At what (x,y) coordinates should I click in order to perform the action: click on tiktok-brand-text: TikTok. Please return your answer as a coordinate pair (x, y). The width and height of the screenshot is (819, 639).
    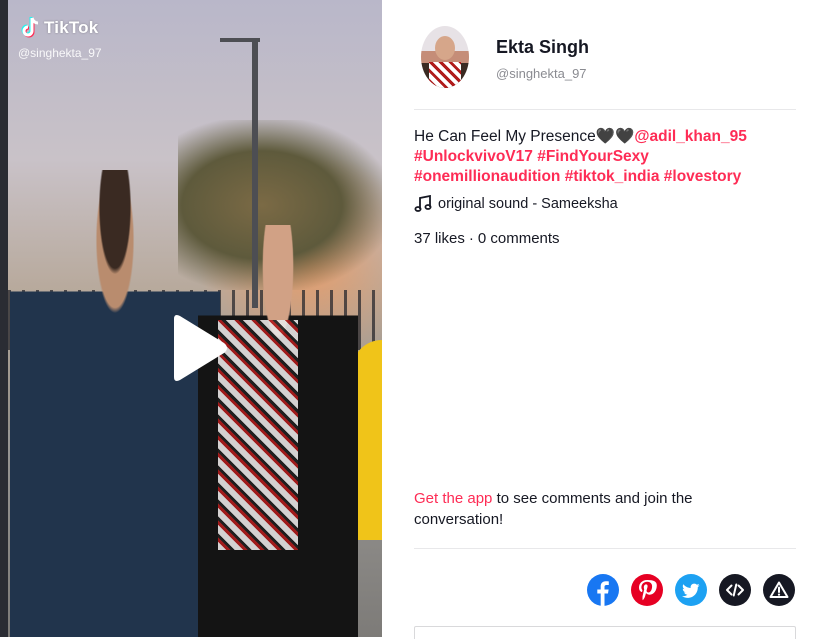
    Looking at the image, I should click on (71, 27).